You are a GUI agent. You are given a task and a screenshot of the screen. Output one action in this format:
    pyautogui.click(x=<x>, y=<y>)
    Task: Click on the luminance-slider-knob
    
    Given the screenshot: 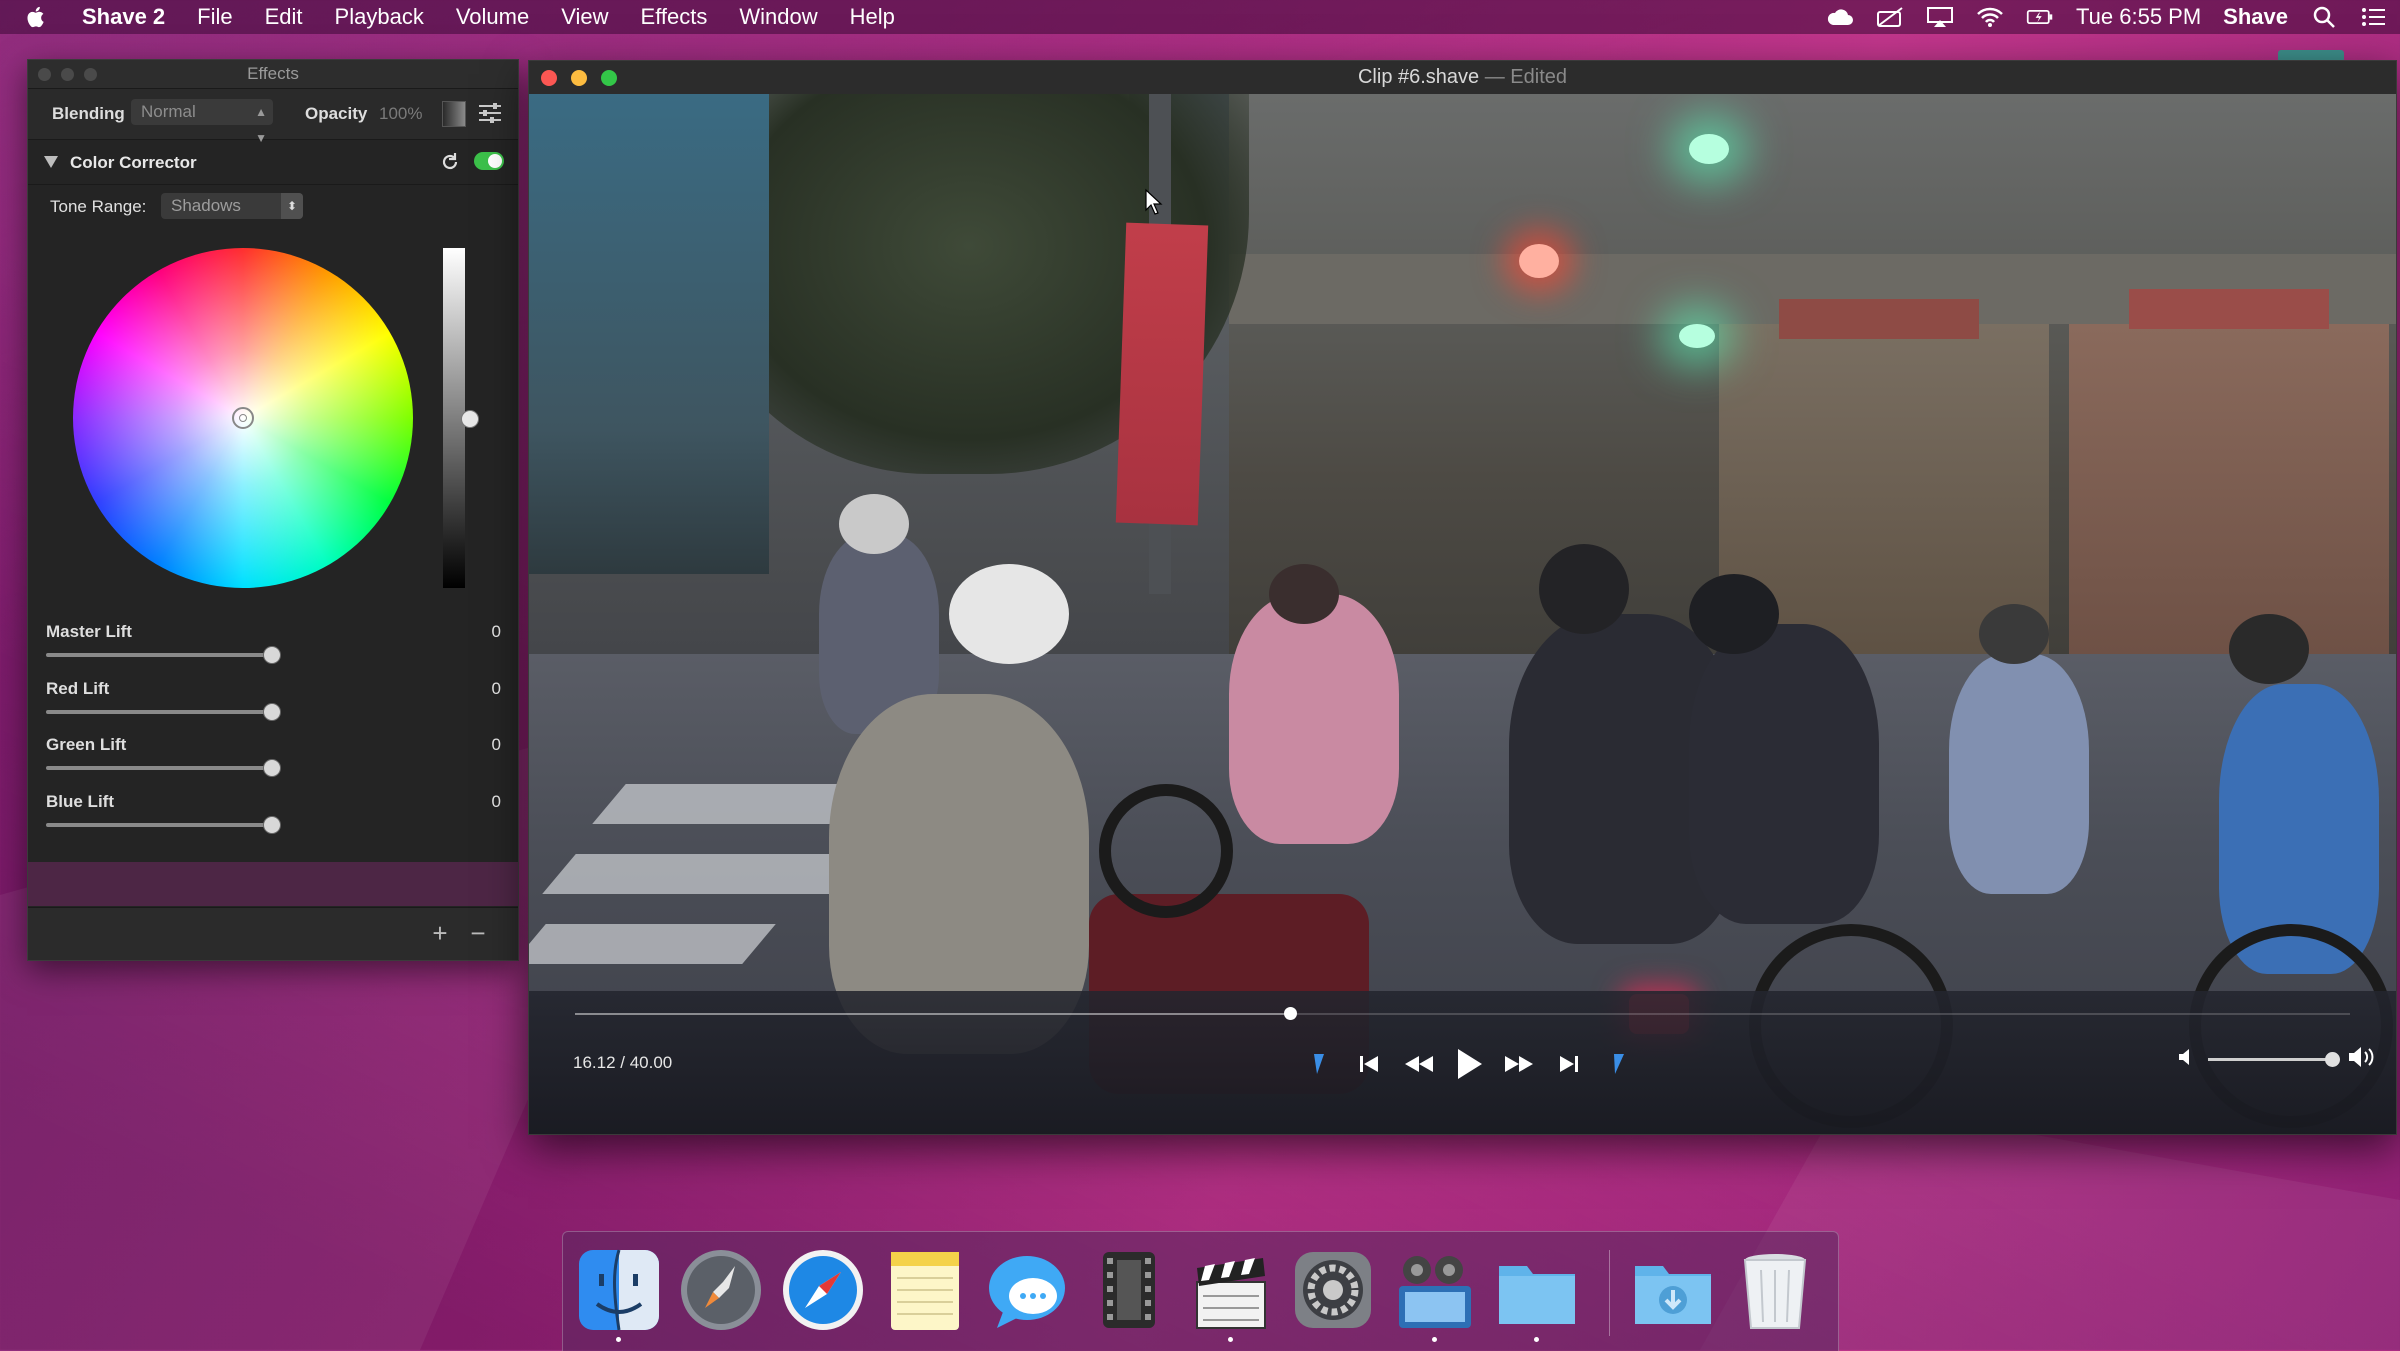 What is the action you would take?
    pyautogui.click(x=470, y=419)
    